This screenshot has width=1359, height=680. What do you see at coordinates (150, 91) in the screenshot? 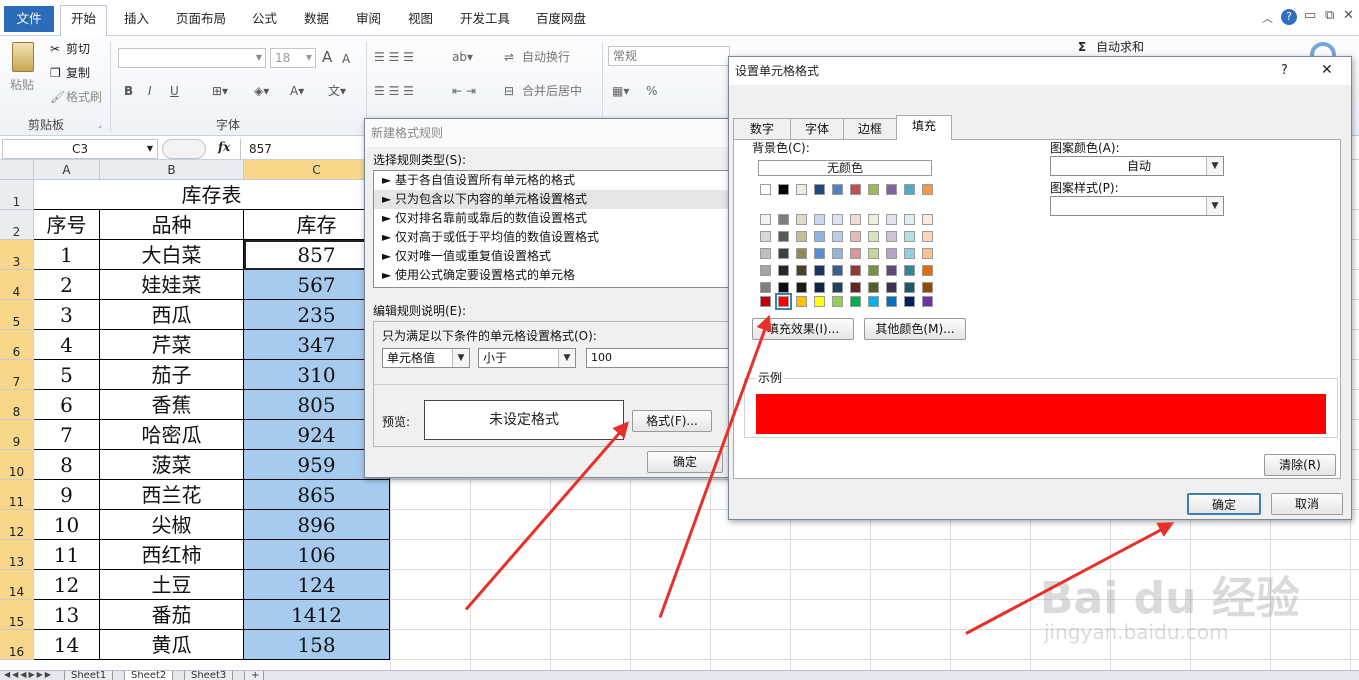
I see `italic-button: I` at bounding box center [150, 91].